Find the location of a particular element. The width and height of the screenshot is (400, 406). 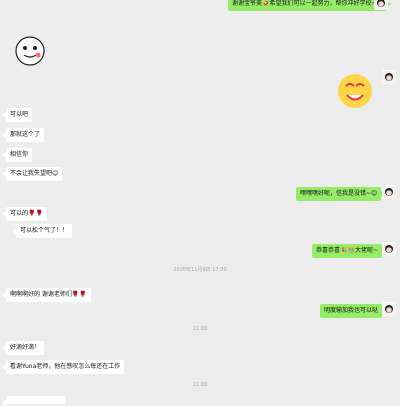

message-text: 可以松个气了！！ is located at coordinates (44, 230).